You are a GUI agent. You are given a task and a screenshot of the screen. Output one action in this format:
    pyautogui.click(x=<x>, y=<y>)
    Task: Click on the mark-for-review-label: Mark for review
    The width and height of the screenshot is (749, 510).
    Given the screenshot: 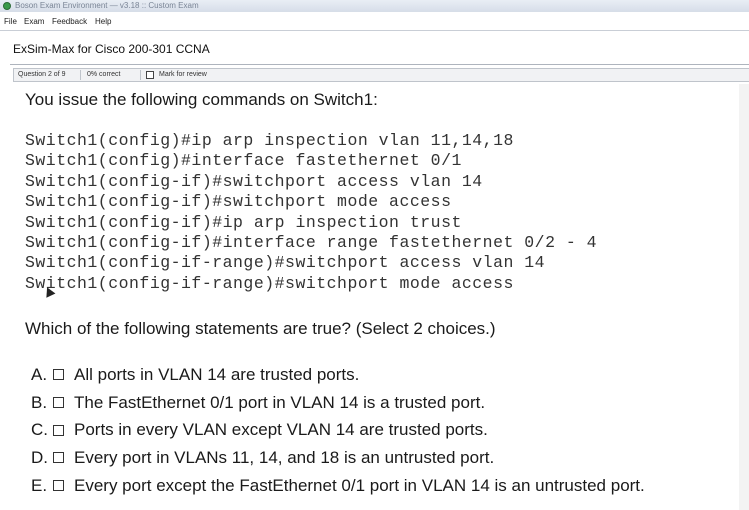 What is the action you would take?
    pyautogui.click(x=183, y=75)
    